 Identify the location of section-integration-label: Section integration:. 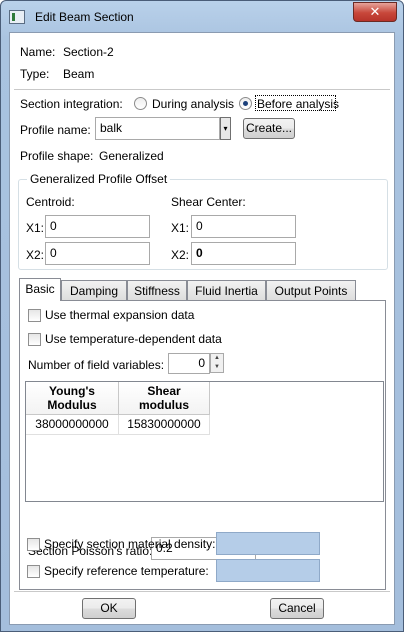
(71, 104).